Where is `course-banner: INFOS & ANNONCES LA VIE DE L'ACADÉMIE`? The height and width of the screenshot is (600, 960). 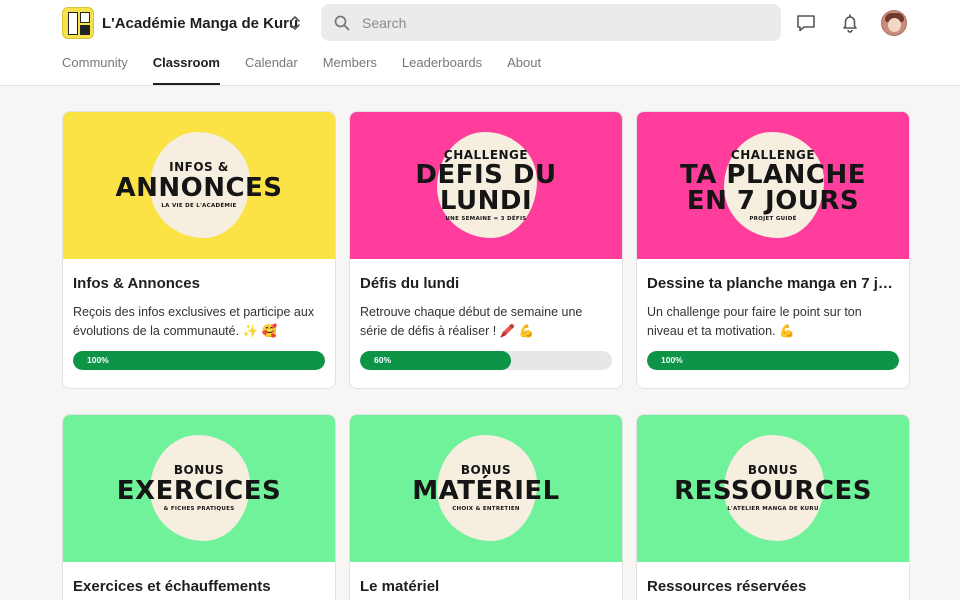 course-banner: INFOS & ANNONCES LA VIE DE L'ACADÉMIE is located at coordinates (199, 185).